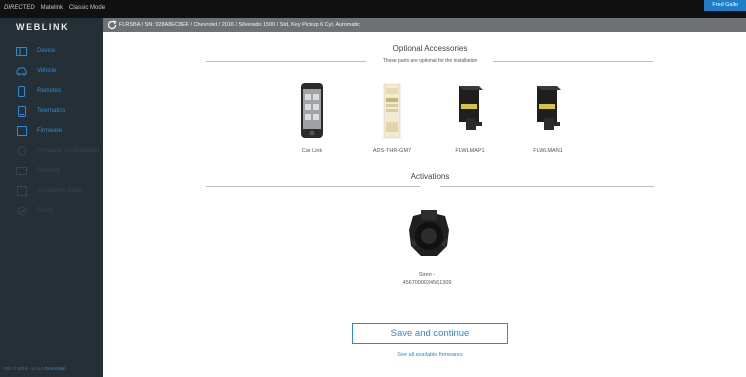  Describe the element at coordinates (60, 191) in the screenshot. I see `sidebar-item-label: Installation Guide` at that location.